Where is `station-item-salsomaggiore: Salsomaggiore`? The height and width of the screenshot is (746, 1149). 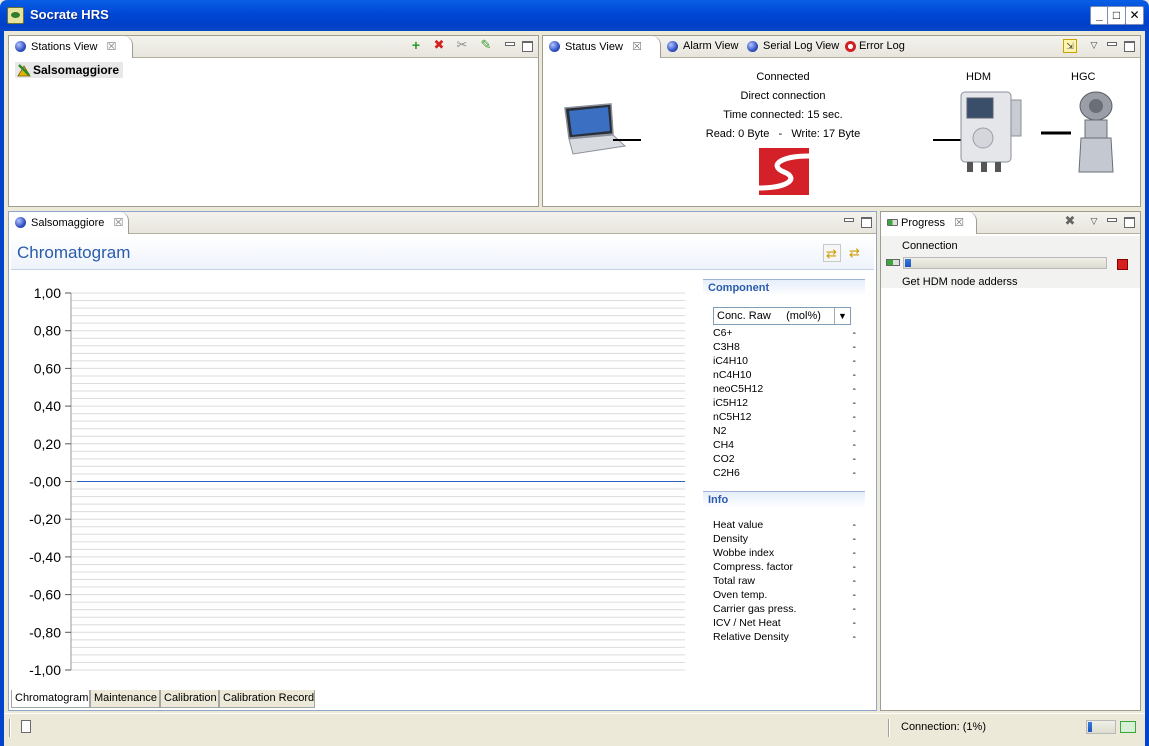
station-item-salsomaggiore: Salsomaggiore is located at coordinates (69, 70).